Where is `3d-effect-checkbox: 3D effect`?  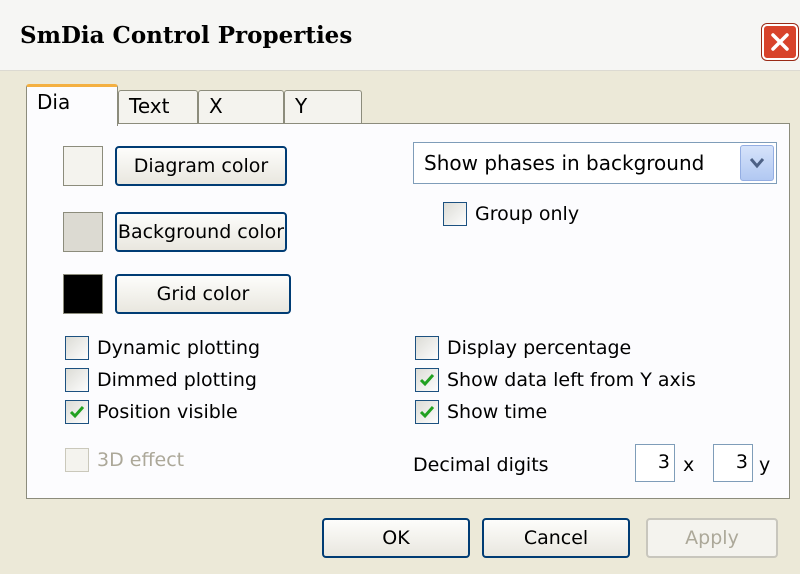 3d-effect-checkbox: 3D effect is located at coordinates (124, 460).